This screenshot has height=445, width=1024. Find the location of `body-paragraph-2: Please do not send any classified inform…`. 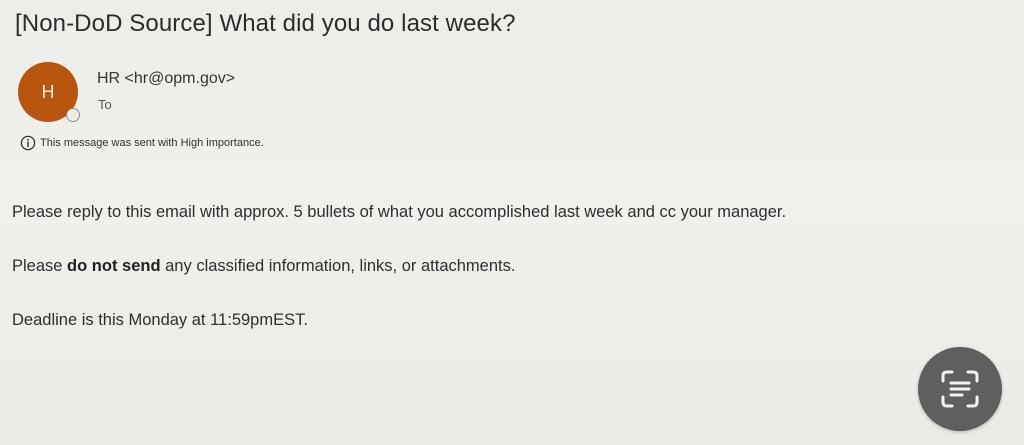

body-paragraph-2: Please do not send any classified inform… is located at coordinates (263, 266).